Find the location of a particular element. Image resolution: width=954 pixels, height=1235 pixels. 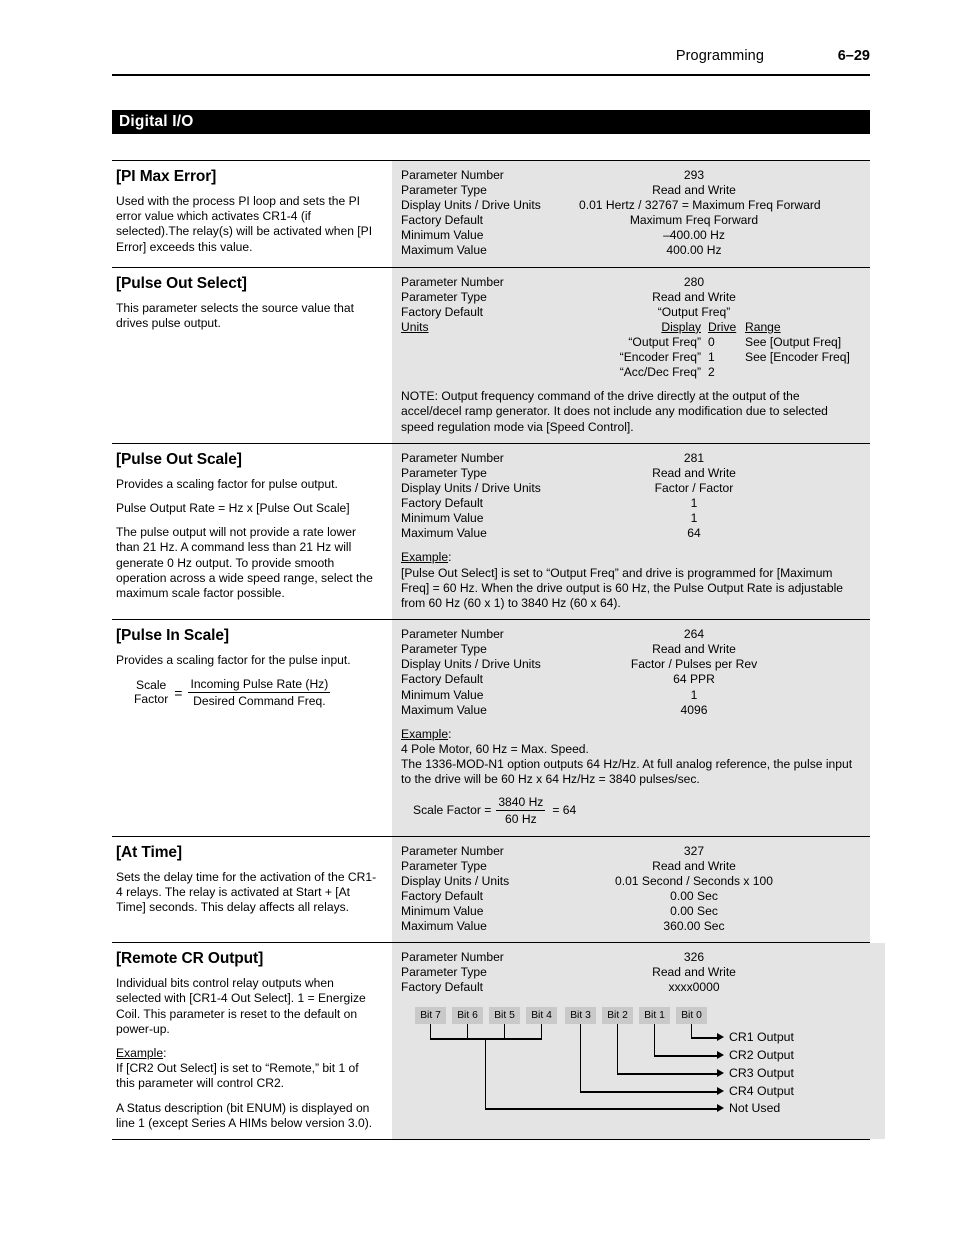

formula-label: Scale Factor is located at coordinates (151, 692).